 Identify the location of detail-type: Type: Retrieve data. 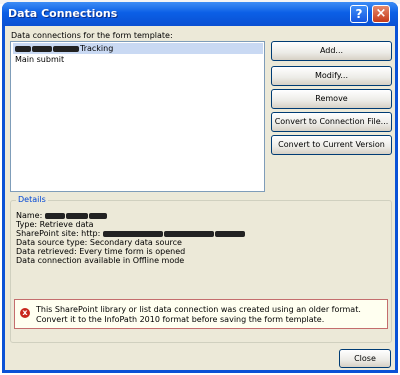
(55, 224).